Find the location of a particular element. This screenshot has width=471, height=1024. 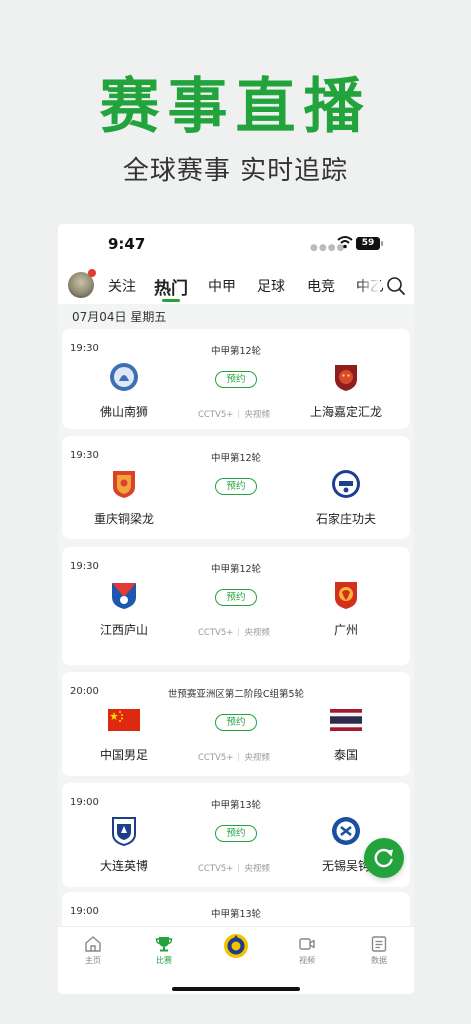

home-team-name: 大连英博 is located at coordinates (123, 866).